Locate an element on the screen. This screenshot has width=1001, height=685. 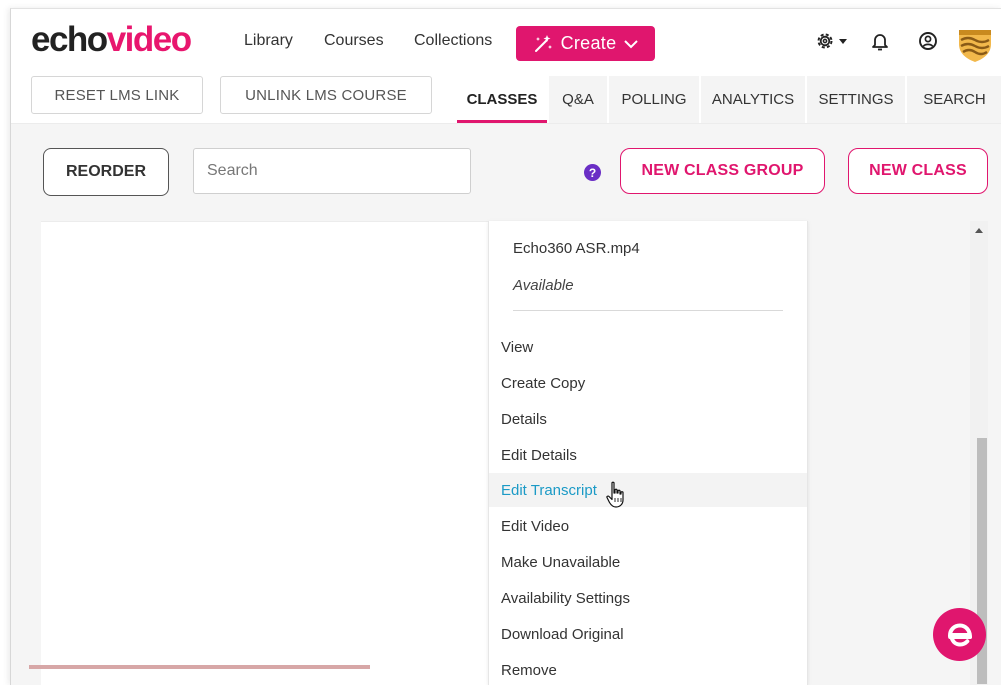
create-button: Create is located at coordinates (585, 43).